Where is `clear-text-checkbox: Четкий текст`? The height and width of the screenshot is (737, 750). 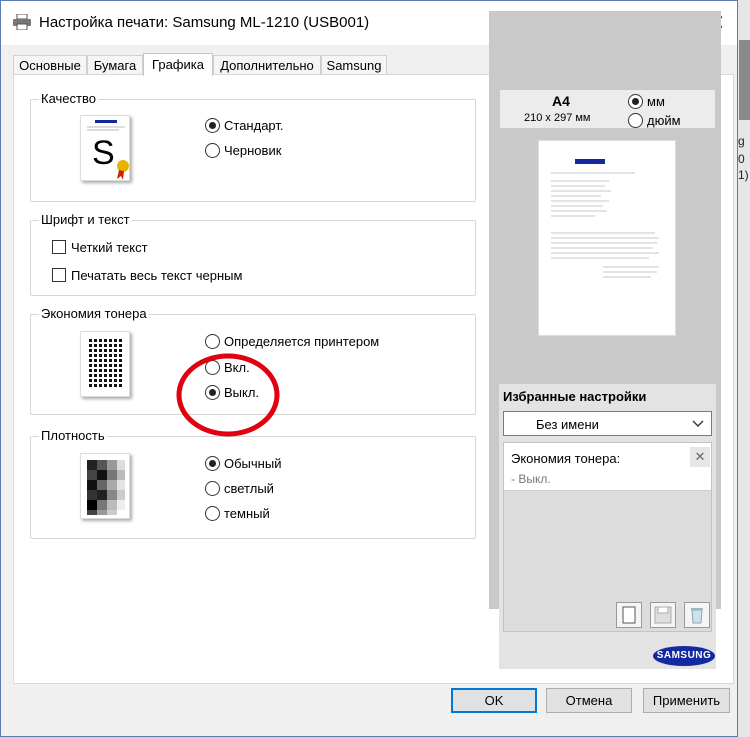
clear-text-checkbox: Четкий текст is located at coordinates (100, 247).